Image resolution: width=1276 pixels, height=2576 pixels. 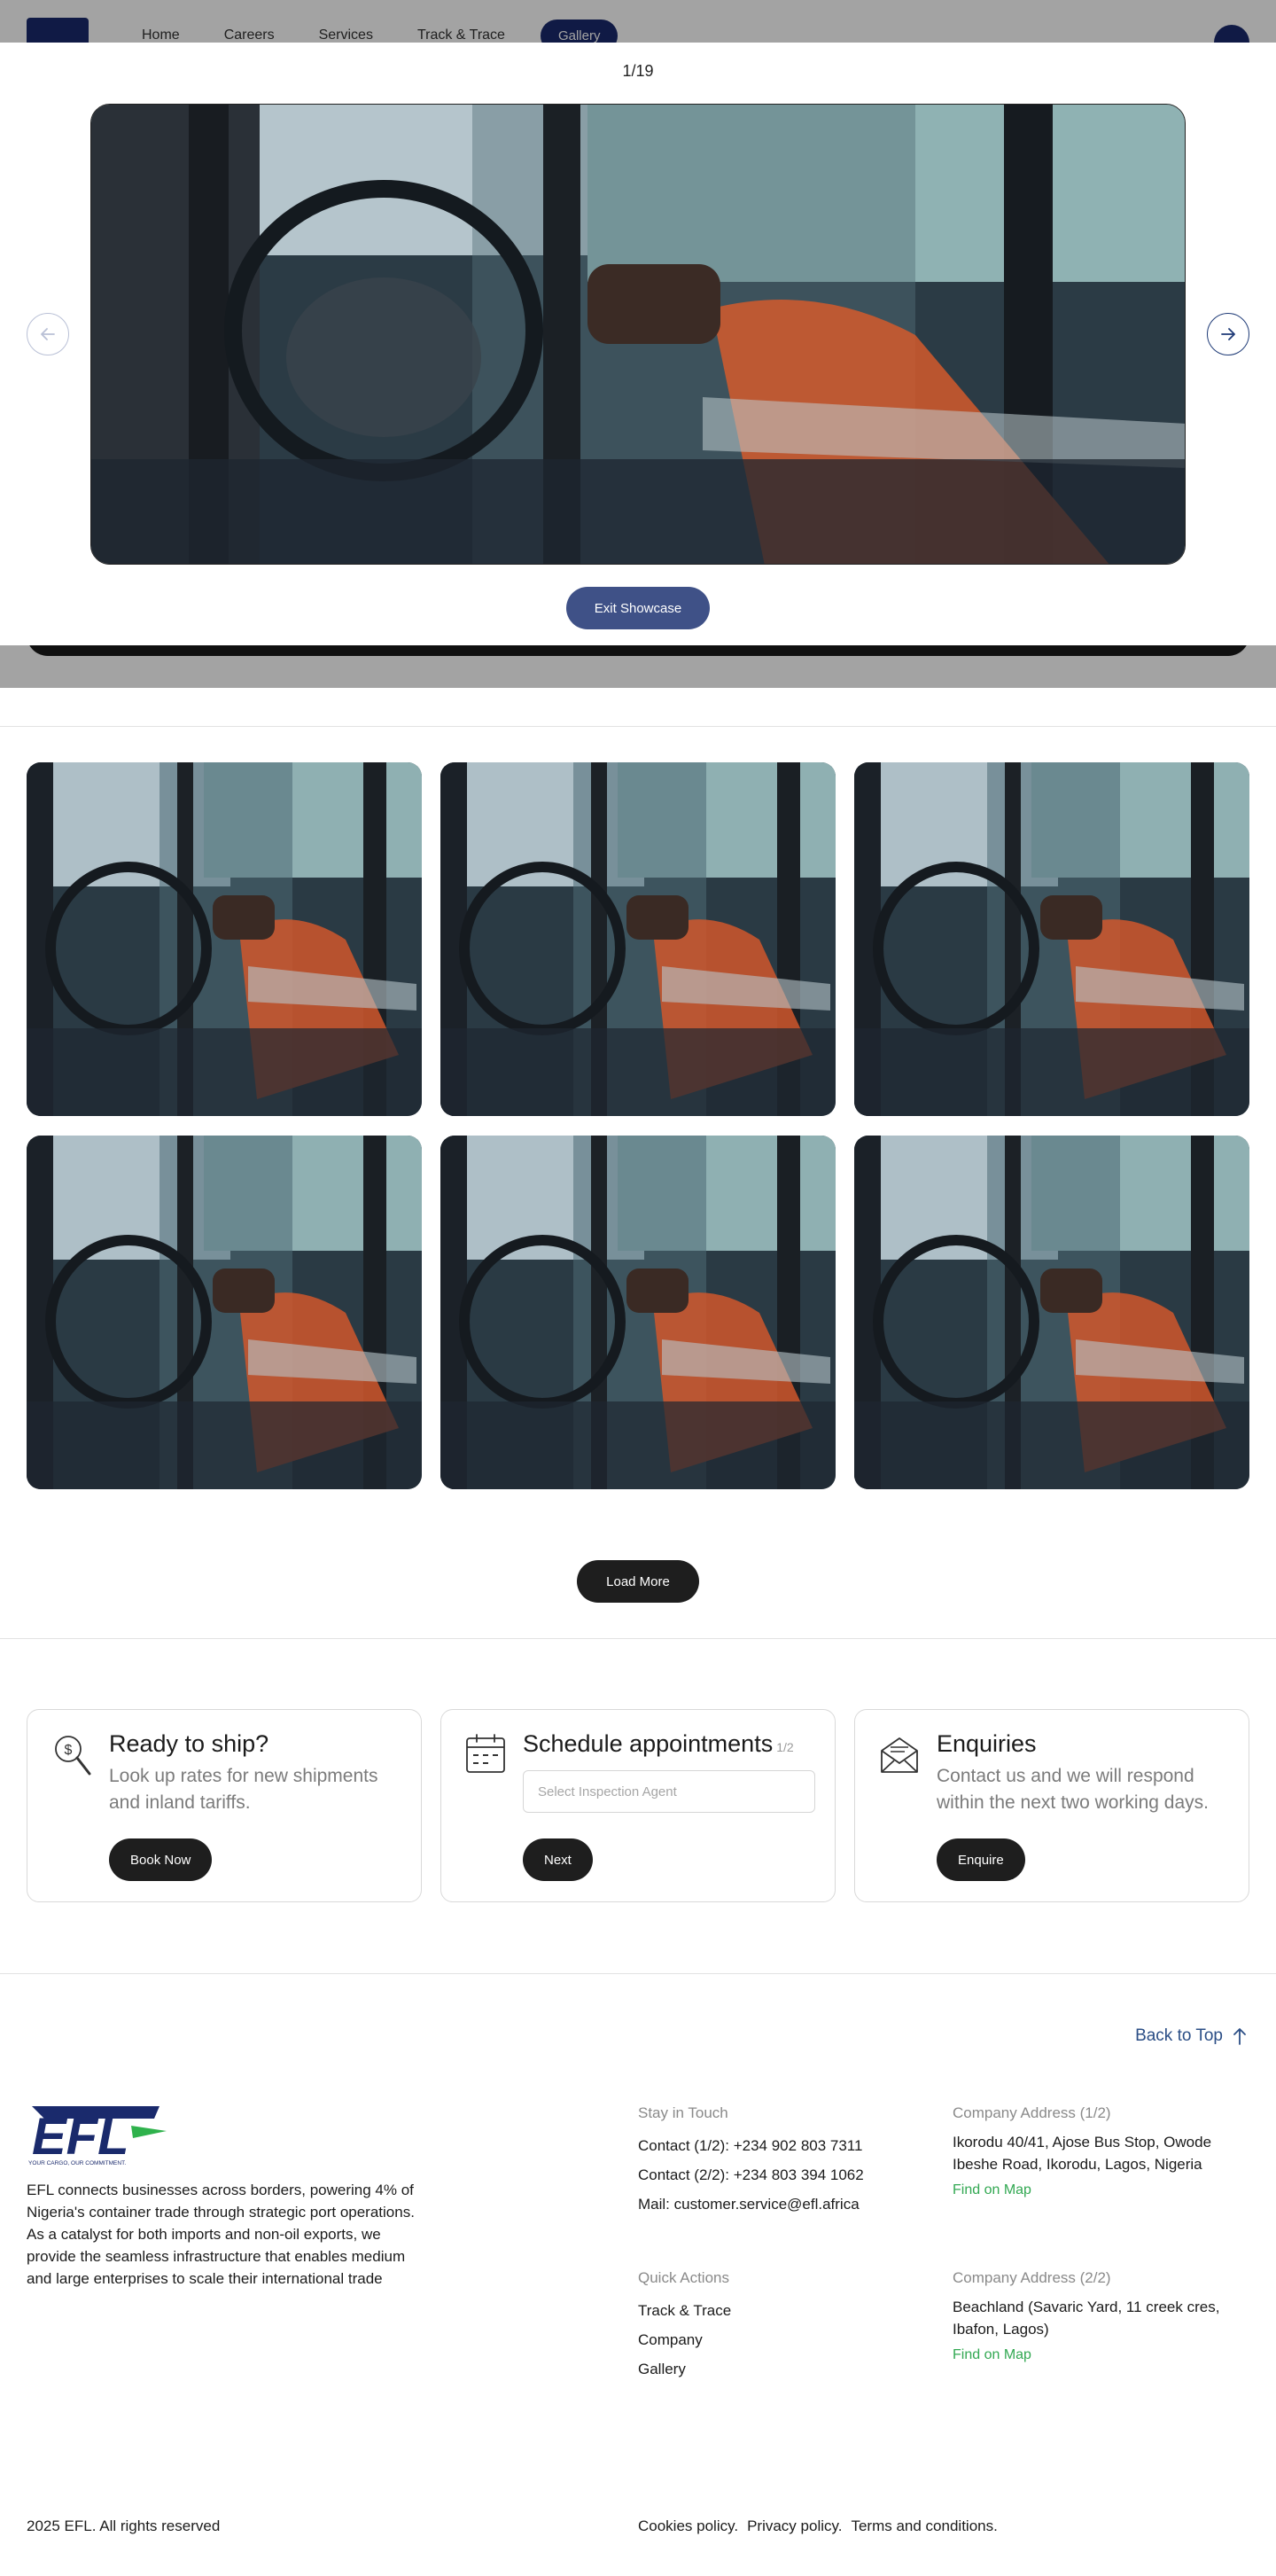 What do you see at coordinates (124, 2525) in the screenshot?
I see `copyright: 2025 EFL. All rights reserved` at bounding box center [124, 2525].